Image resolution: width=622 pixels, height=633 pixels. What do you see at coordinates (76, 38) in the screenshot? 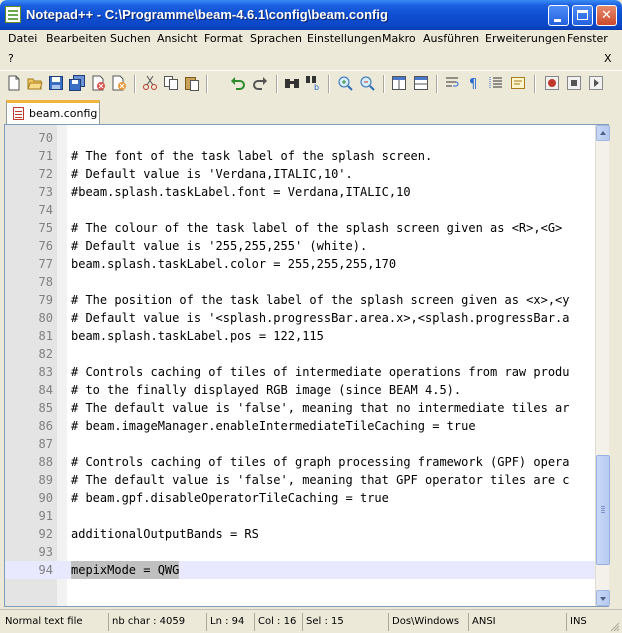
I see `menu-bearbeiten: Bearbeiten` at bounding box center [76, 38].